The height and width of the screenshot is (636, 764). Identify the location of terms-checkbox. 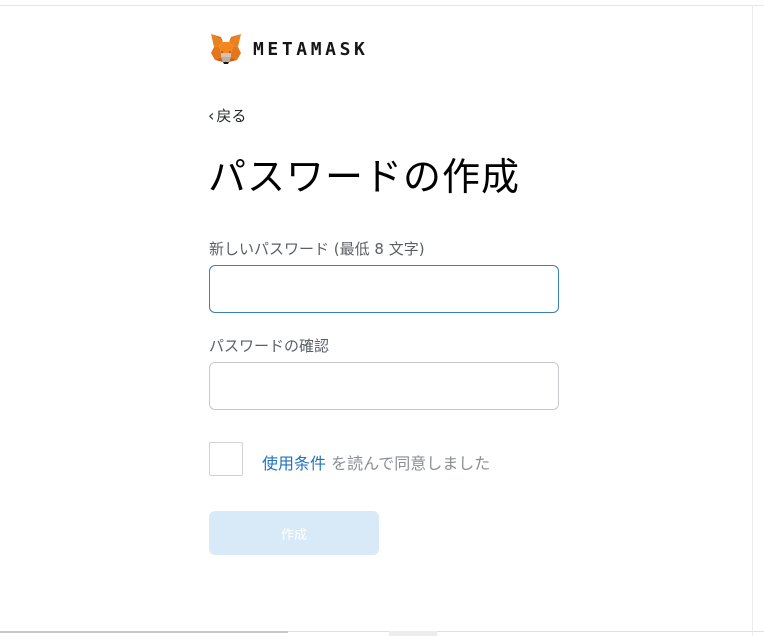
(226, 459).